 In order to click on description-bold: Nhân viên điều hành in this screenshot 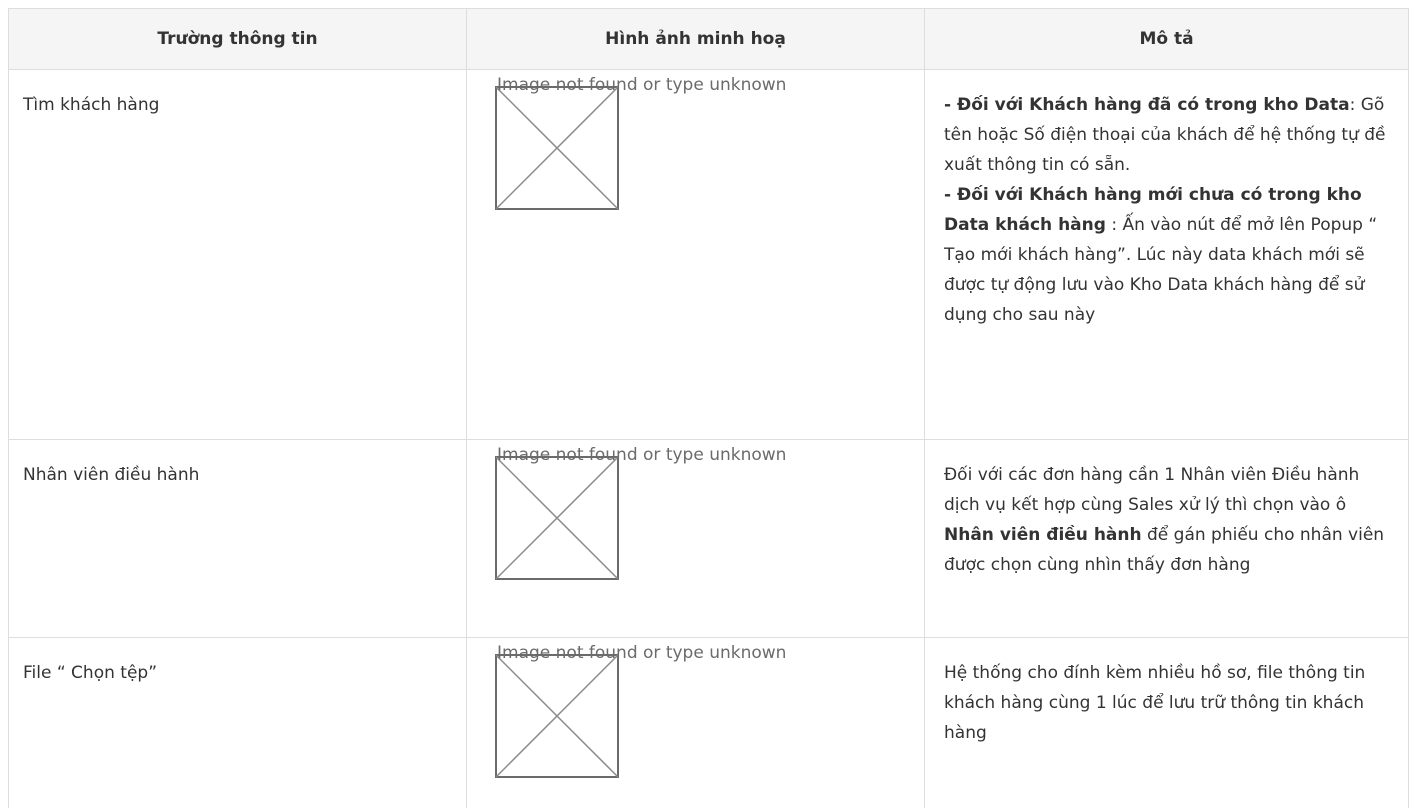, I will do `click(1043, 535)`.